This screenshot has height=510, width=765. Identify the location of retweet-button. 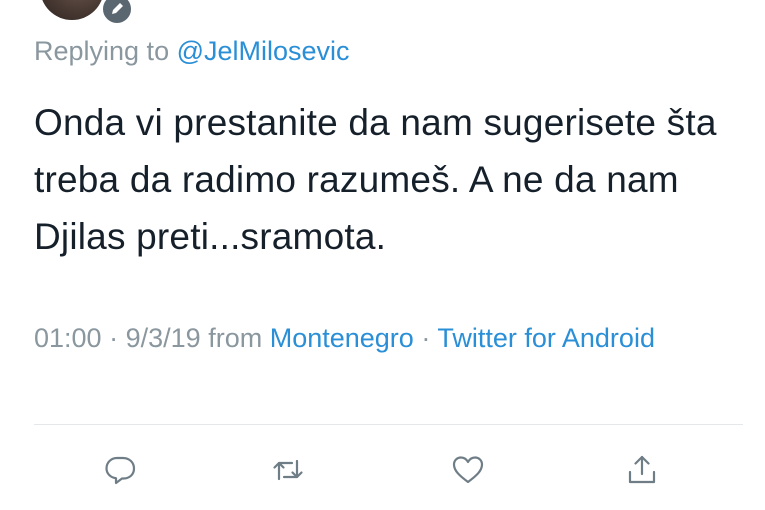
(288, 470).